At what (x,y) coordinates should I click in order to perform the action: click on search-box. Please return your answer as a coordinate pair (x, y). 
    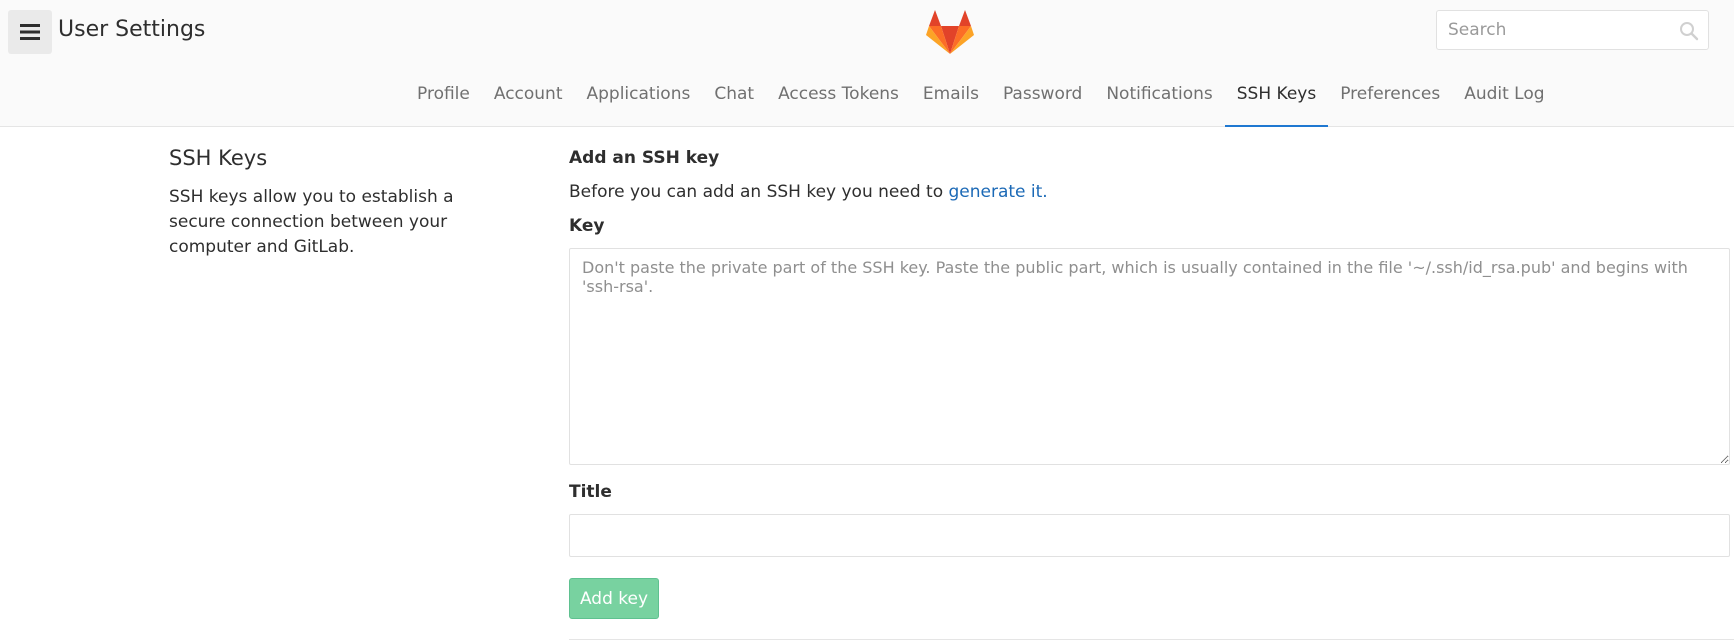
    Looking at the image, I should click on (1572, 30).